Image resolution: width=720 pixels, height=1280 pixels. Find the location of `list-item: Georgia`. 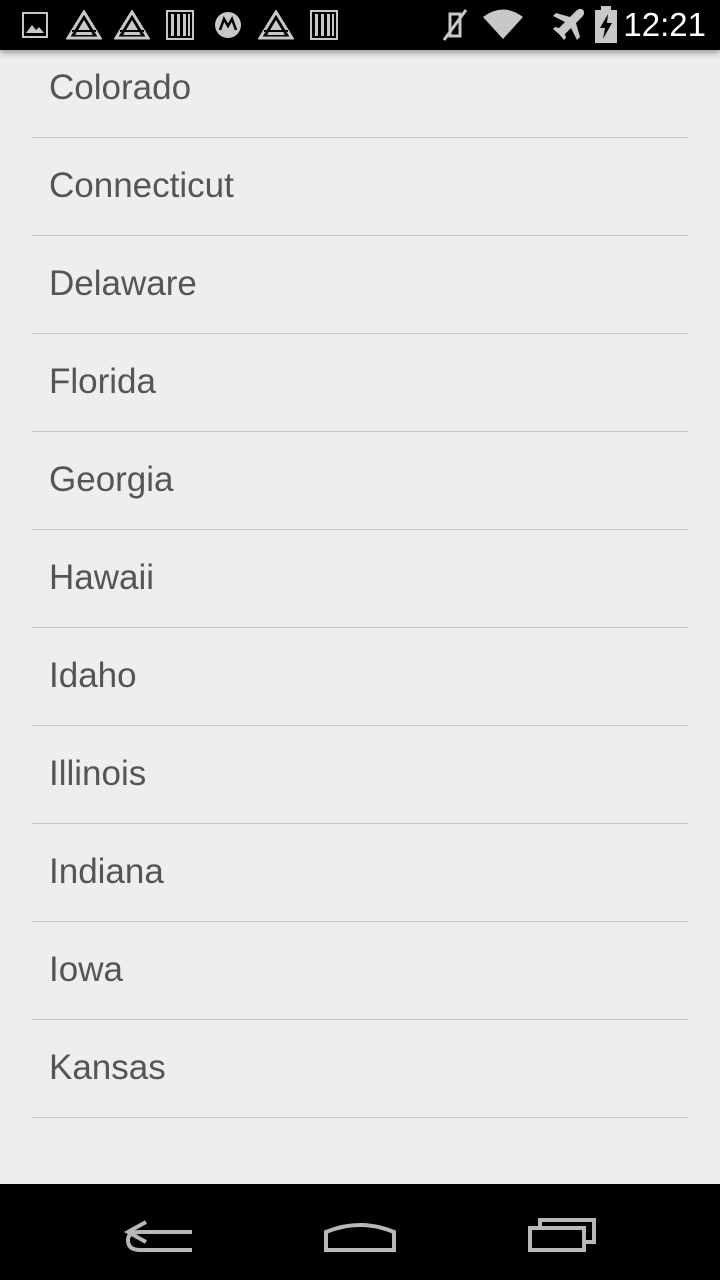

list-item: Georgia is located at coordinates (360, 481).